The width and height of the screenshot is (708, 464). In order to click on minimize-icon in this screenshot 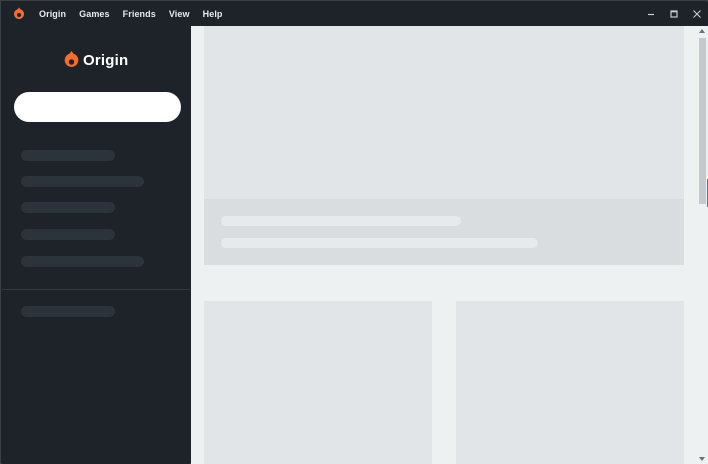, I will do `click(650, 14)`.